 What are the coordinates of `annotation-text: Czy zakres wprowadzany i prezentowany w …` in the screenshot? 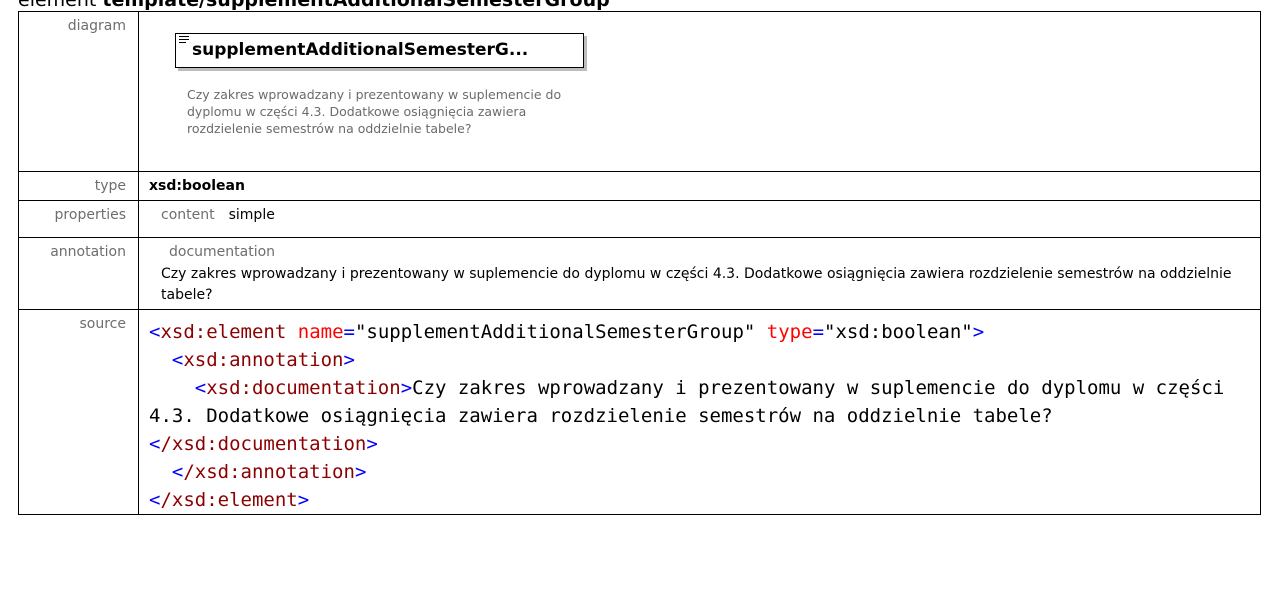 It's located at (696, 284).